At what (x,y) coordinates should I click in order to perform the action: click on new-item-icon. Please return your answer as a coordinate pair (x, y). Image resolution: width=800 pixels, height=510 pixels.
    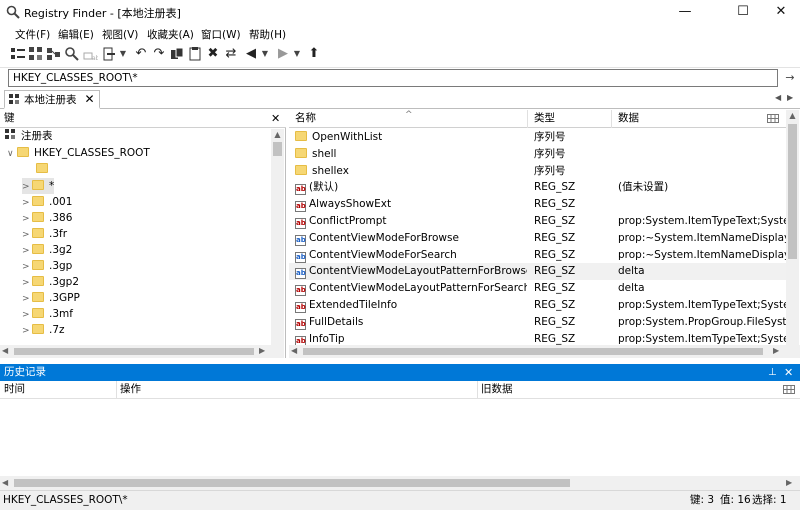
    Looking at the image, I should click on (109, 54).